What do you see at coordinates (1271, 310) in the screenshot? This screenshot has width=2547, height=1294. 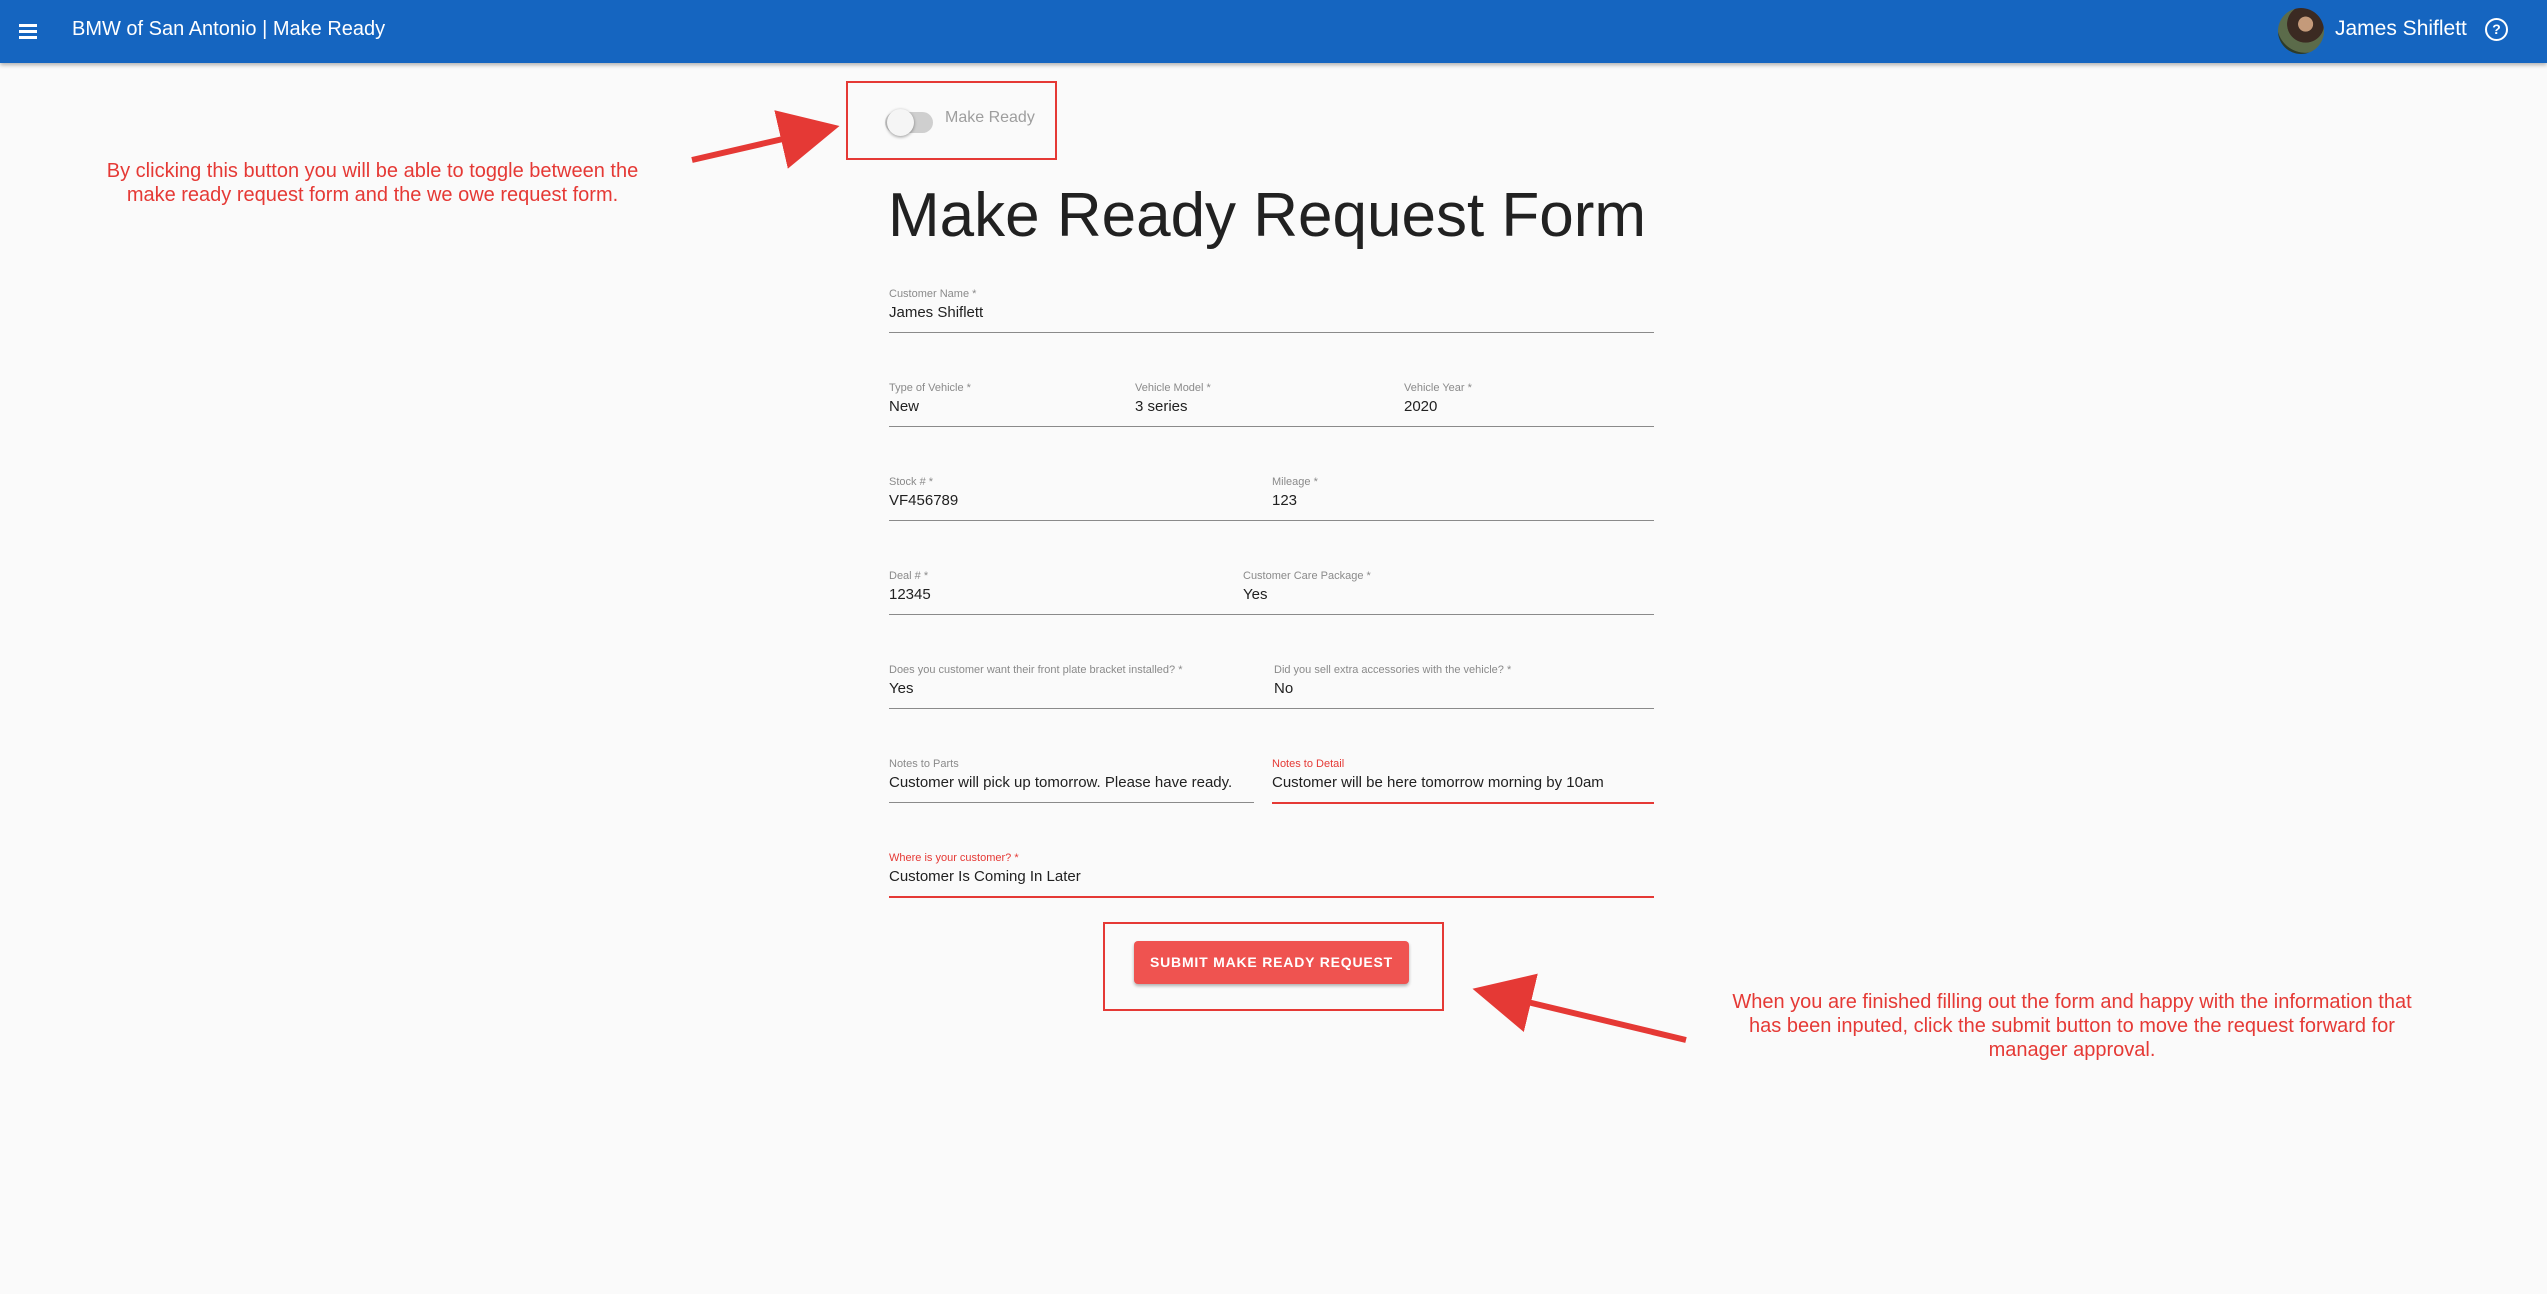 I see `customer-name-field: Customer Name * James Shiflett` at bounding box center [1271, 310].